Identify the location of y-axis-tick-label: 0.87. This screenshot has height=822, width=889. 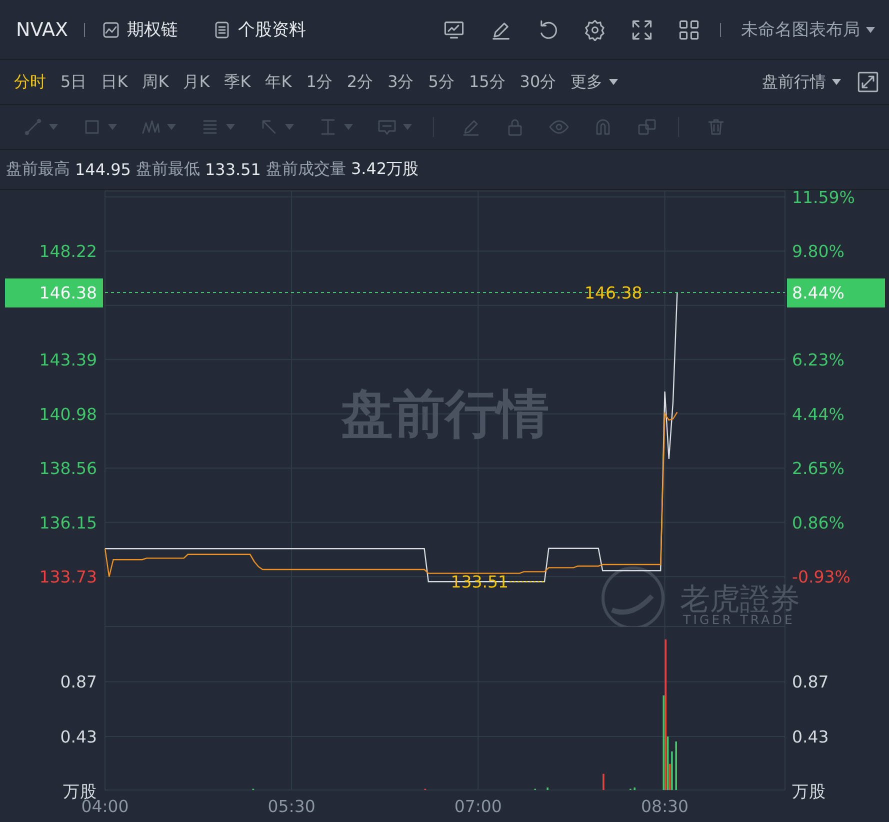
(78, 682).